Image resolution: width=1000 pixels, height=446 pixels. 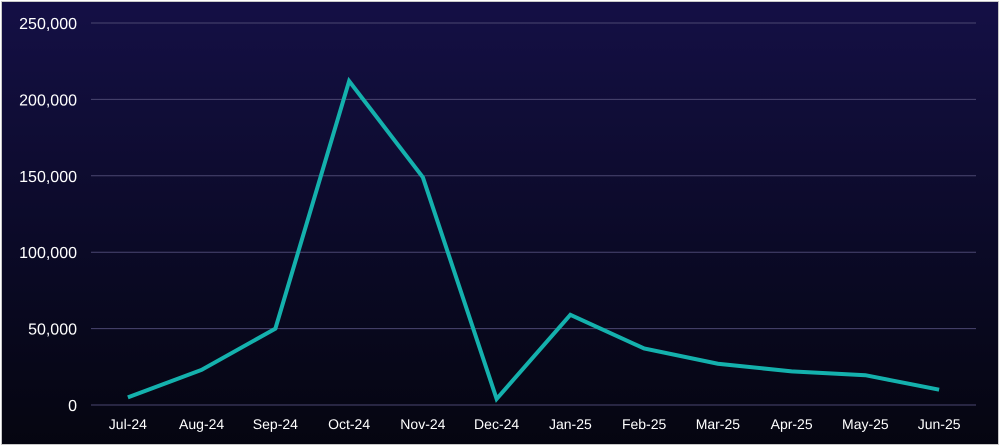 What do you see at coordinates (201, 424) in the screenshot?
I see `x-axis-label: Aug-24` at bounding box center [201, 424].